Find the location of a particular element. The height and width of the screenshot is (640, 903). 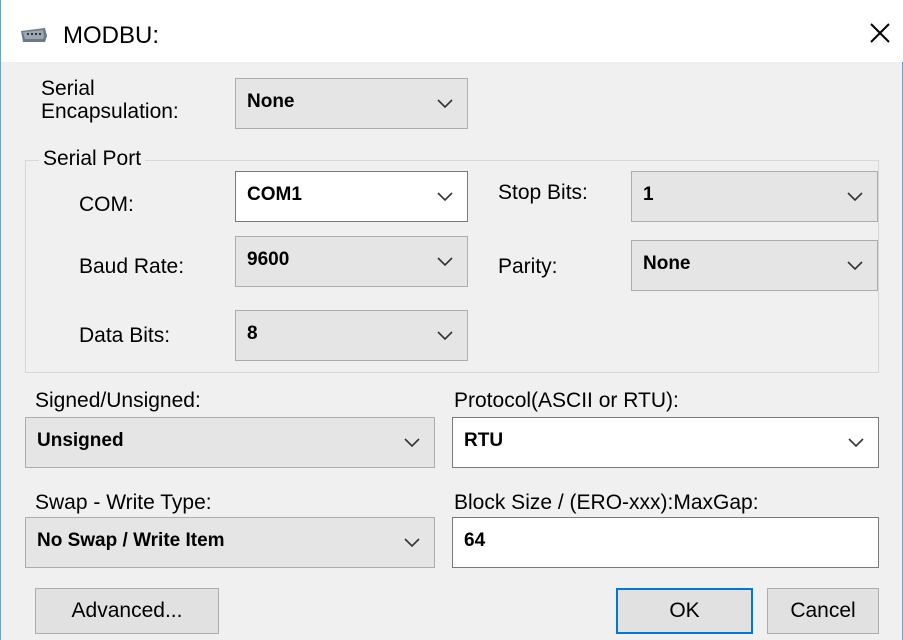

serial-connector-icon is located at coordinates (34, 35).